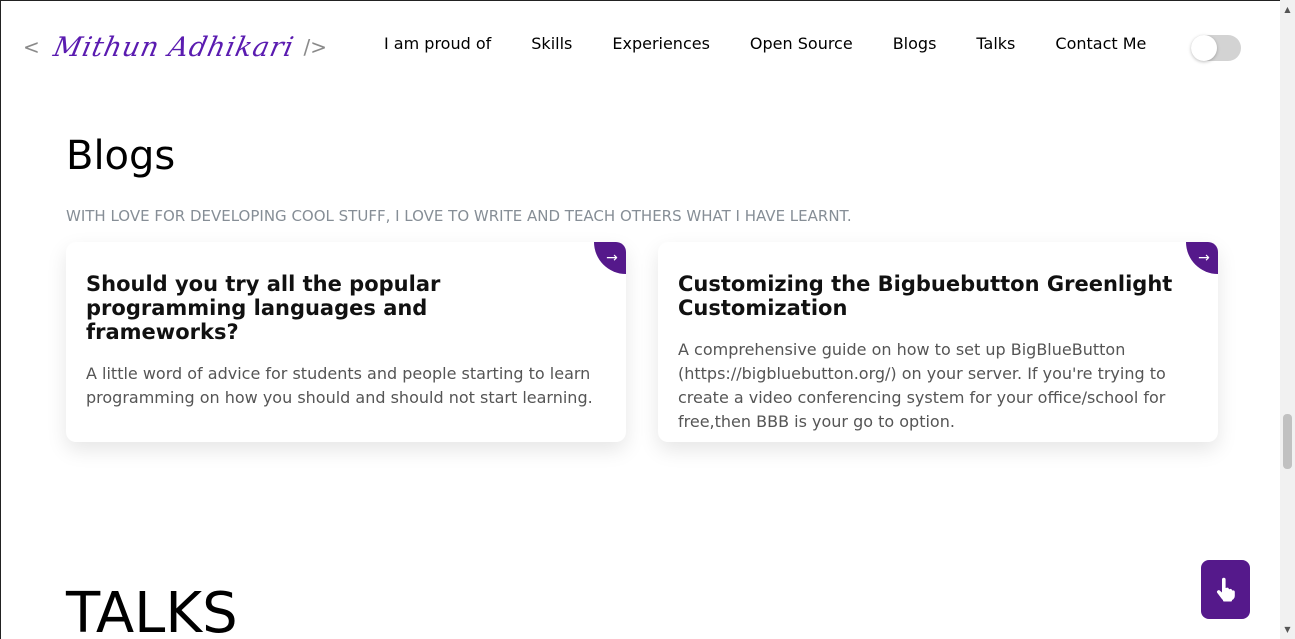 This screenshot has width=1295, height=639. Describe the element at coordinates (995, 44) in the screenshot. I see `nav-talks: Talks` at that location.